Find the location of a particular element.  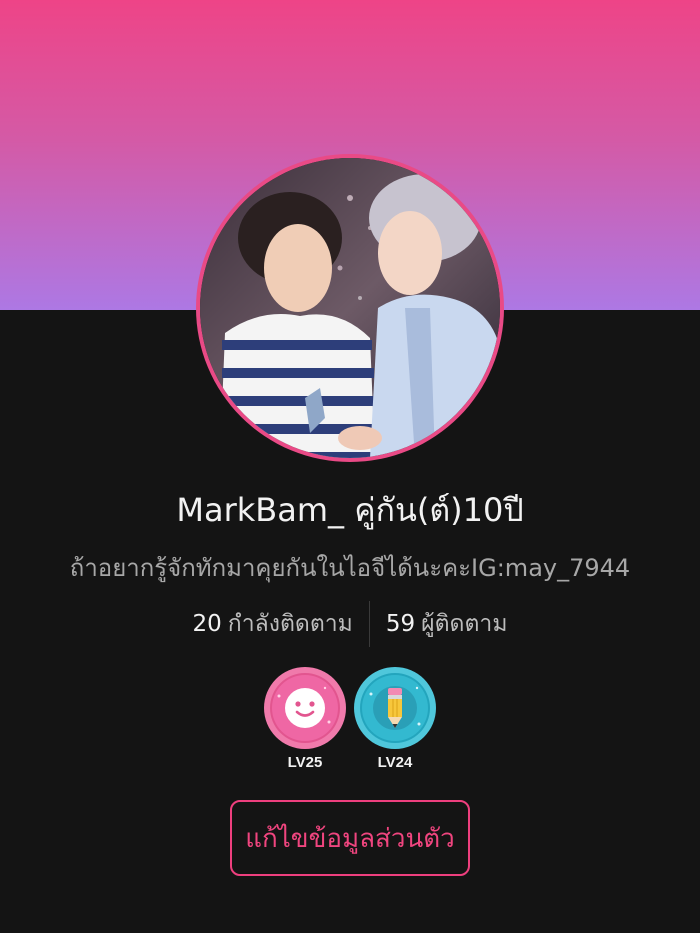

profile-stats: 20 กำลังติดตาม 59 ผู้ติดตาม is located at coordinates (350, 624).